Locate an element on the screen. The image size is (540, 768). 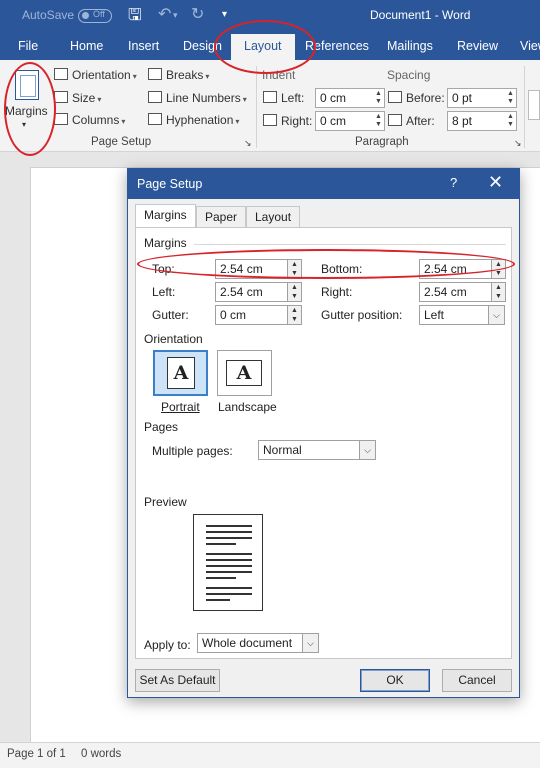
tab-file: File is located at coordinates (28, 46).